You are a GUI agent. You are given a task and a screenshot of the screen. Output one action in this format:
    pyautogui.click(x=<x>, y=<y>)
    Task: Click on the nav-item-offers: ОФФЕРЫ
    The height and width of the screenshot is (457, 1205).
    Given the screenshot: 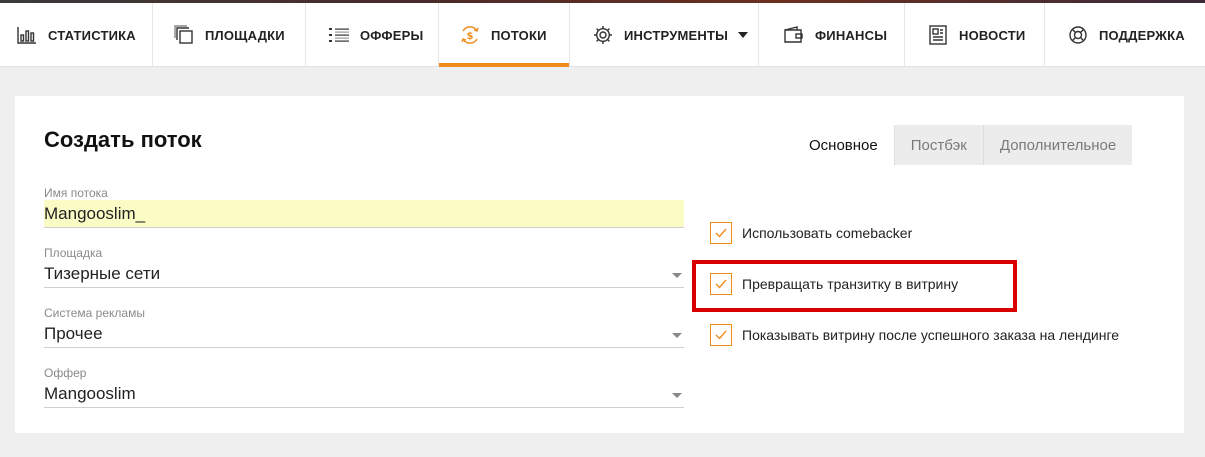 What is the action you would take?
    pyautogui.click(x=372, y=35)
    